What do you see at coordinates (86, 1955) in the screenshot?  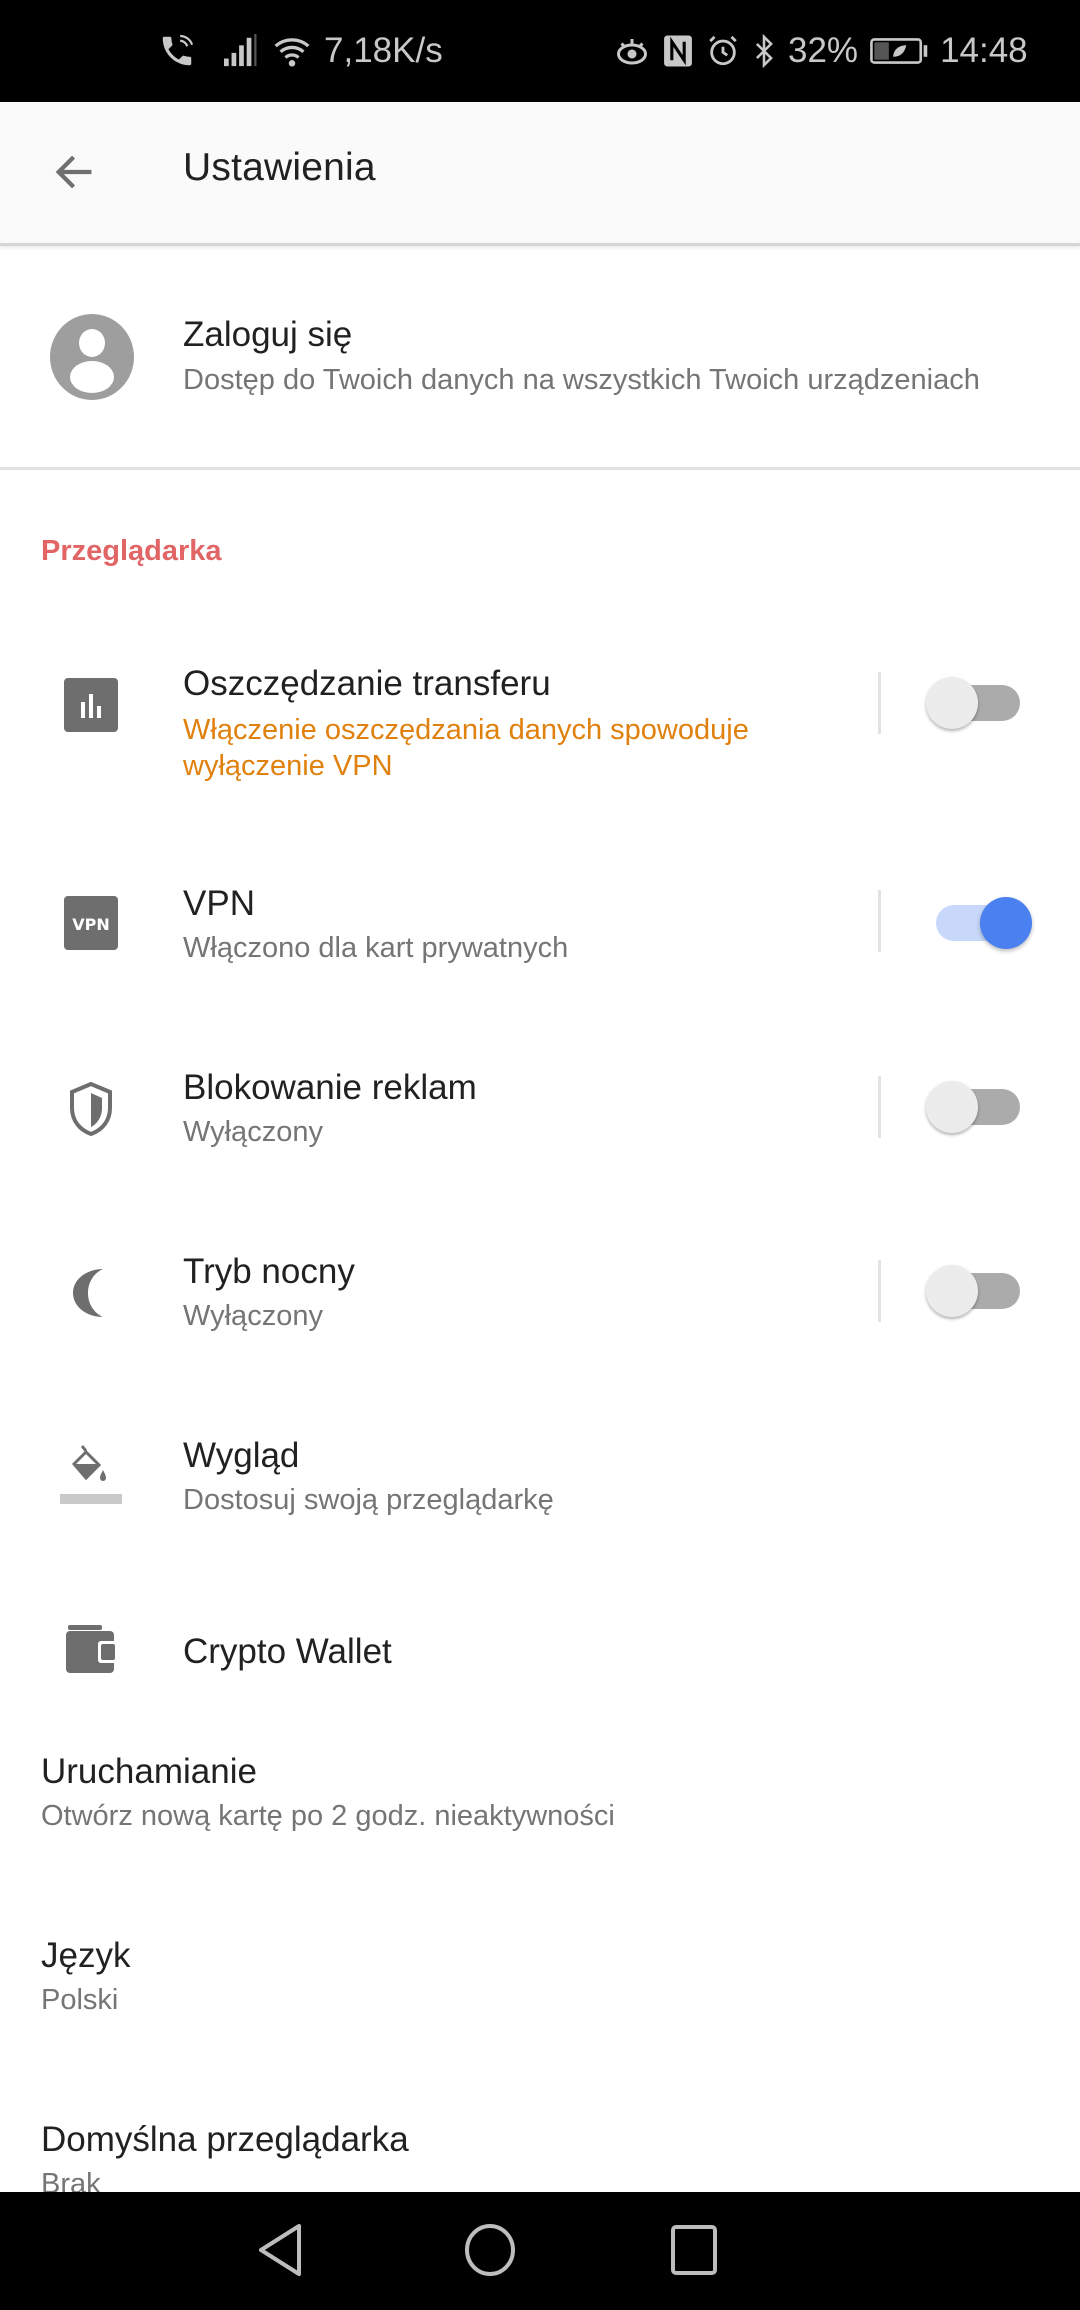 I see `setting-title: Język` at bounding box center [86, 1955].